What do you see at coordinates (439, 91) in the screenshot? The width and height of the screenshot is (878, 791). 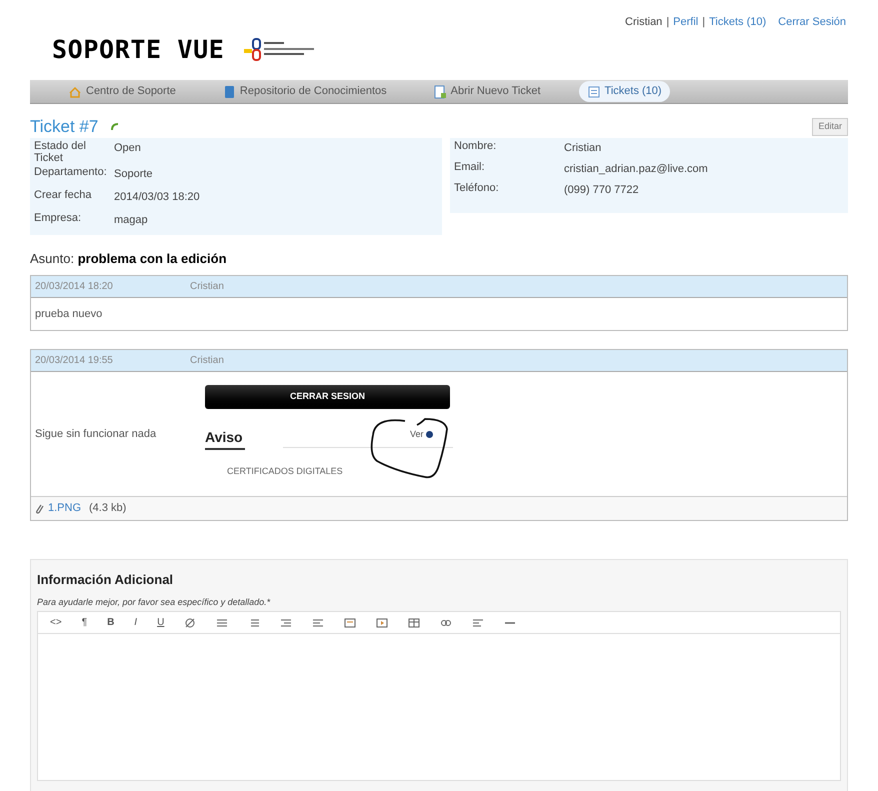 I see `new-document-icon` at bounding box center [439, 91].